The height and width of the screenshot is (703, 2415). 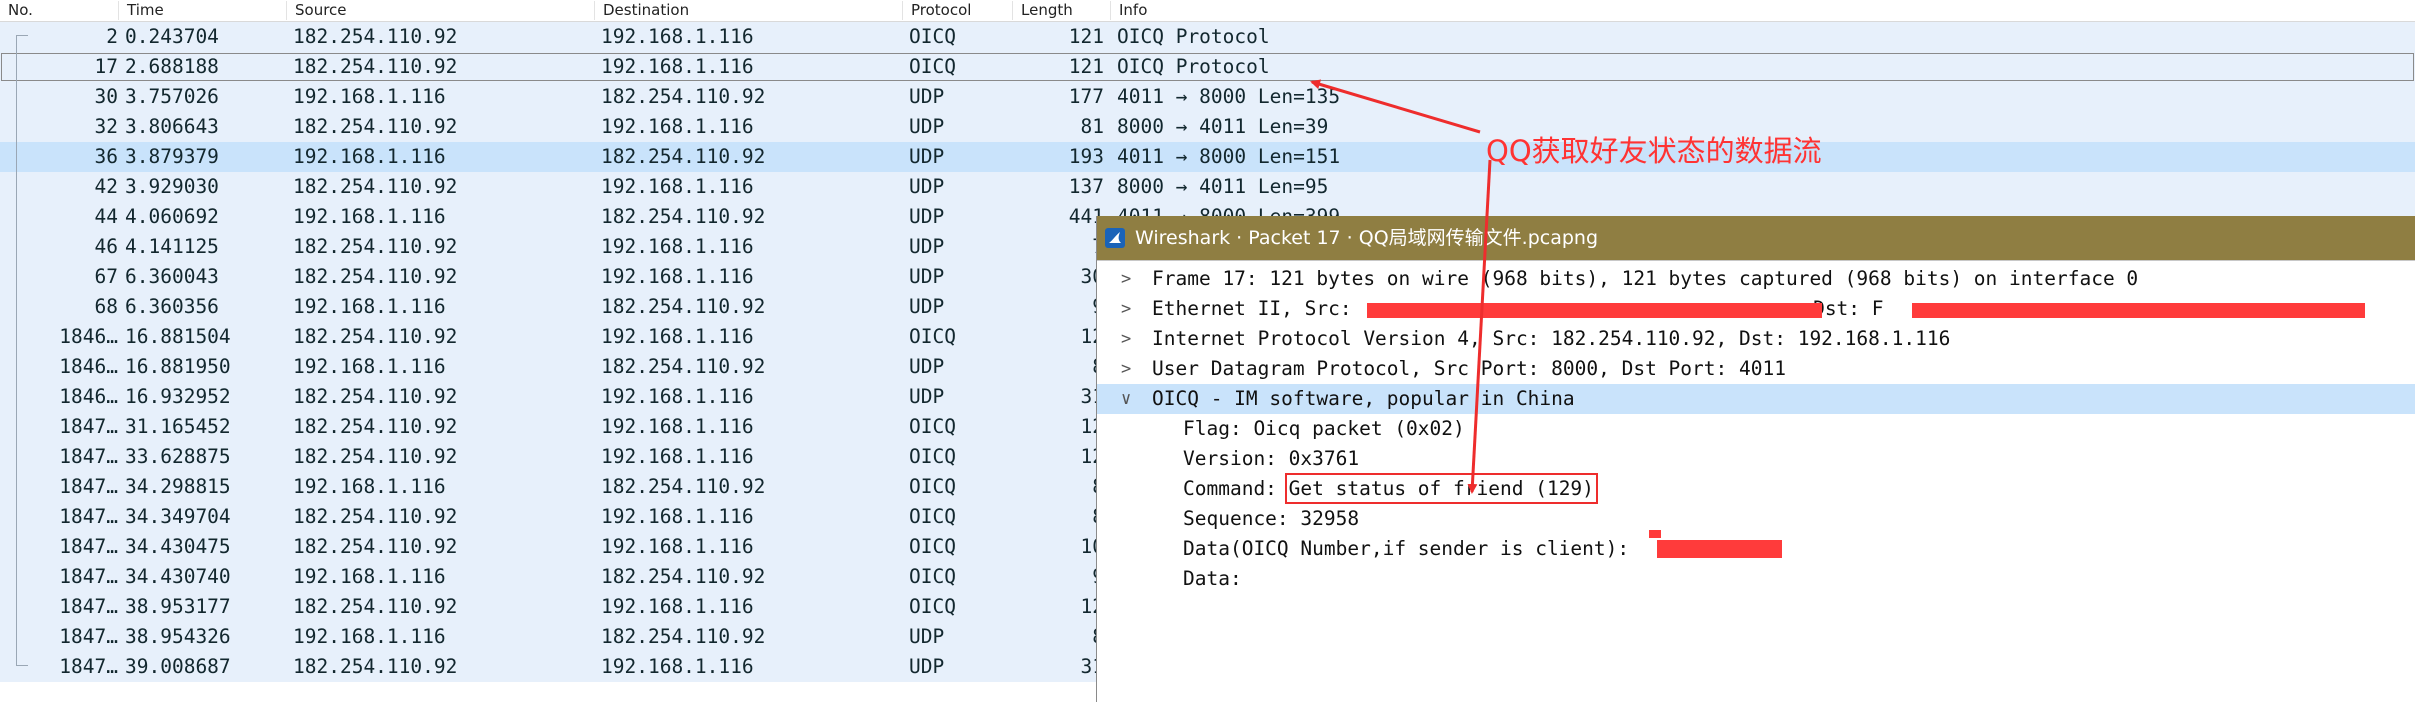 What do you see at coordinates (172, 276) in the screenshot?
I see `packet-cell-time: 6.360043` at bounding box center [172, 276].